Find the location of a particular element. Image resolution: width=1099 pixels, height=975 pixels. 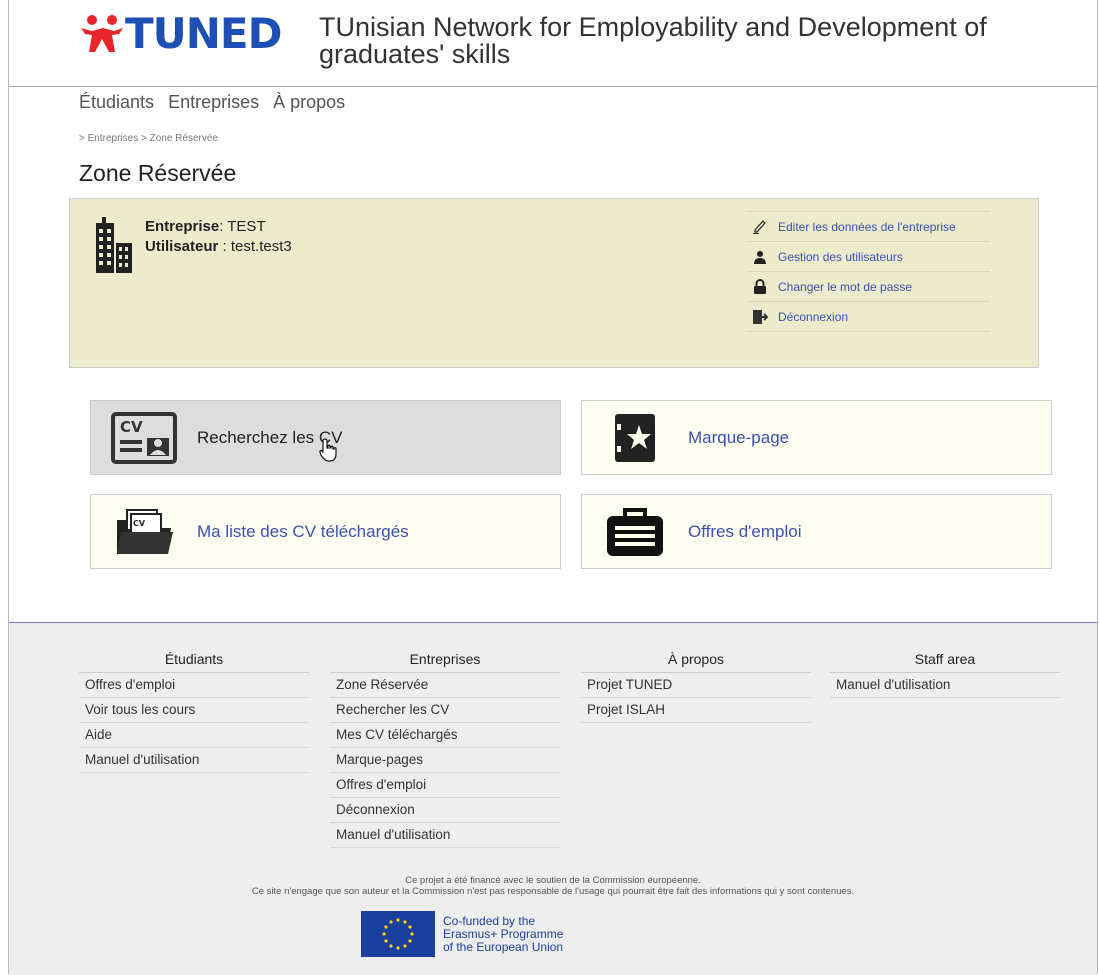

cv-icon: CV is located at coordinates (144, 438).